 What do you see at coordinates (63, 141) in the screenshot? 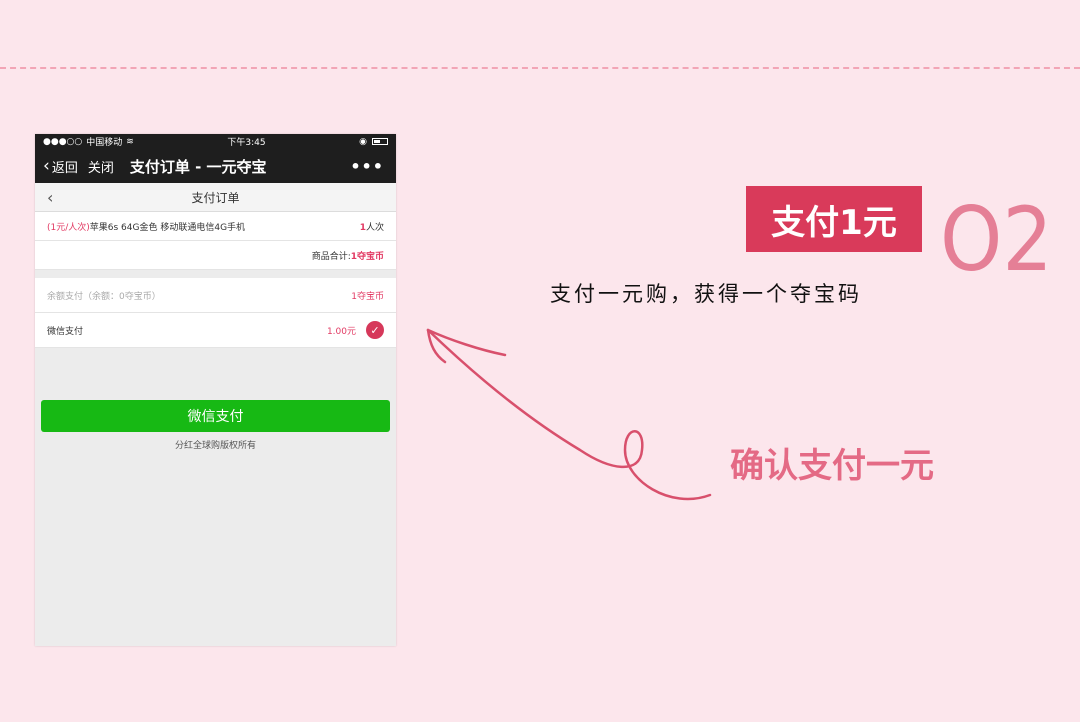
I see `signal-icon: ●●●○○` at bounding box center [63, 141].